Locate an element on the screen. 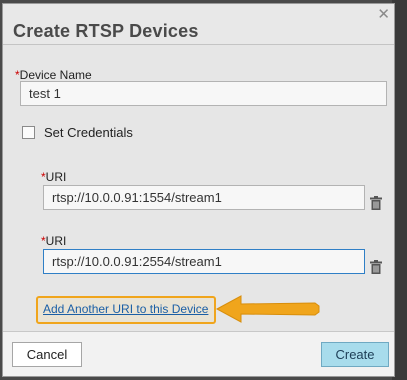  uri-label-group-1: *URI is located at coordinates (53, 177).